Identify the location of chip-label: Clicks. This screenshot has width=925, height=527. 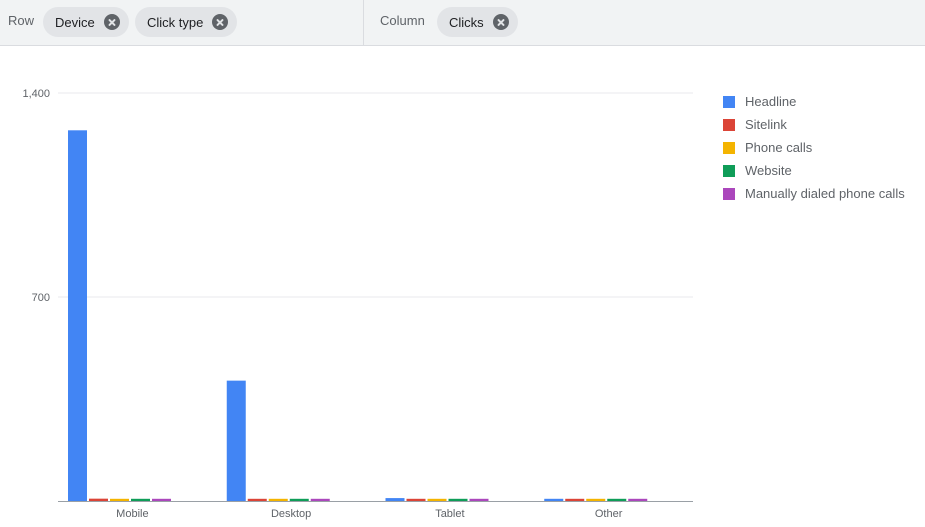
(466, 22).